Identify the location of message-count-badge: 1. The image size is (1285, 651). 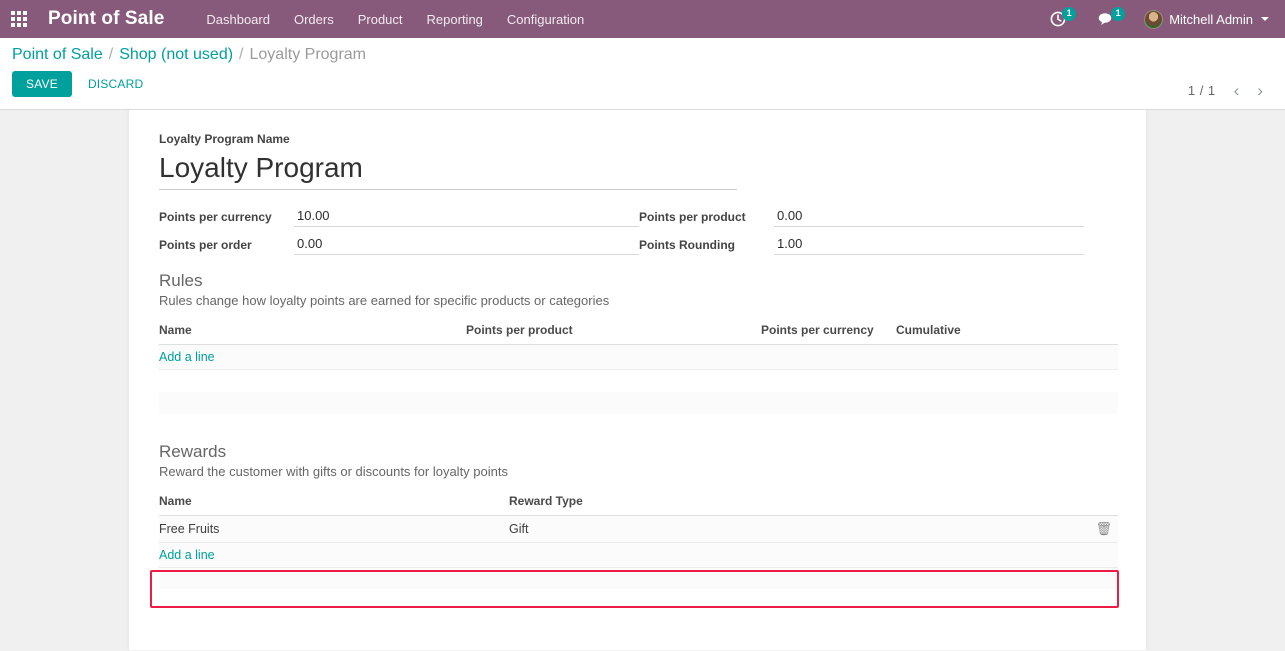
(1118, 14).